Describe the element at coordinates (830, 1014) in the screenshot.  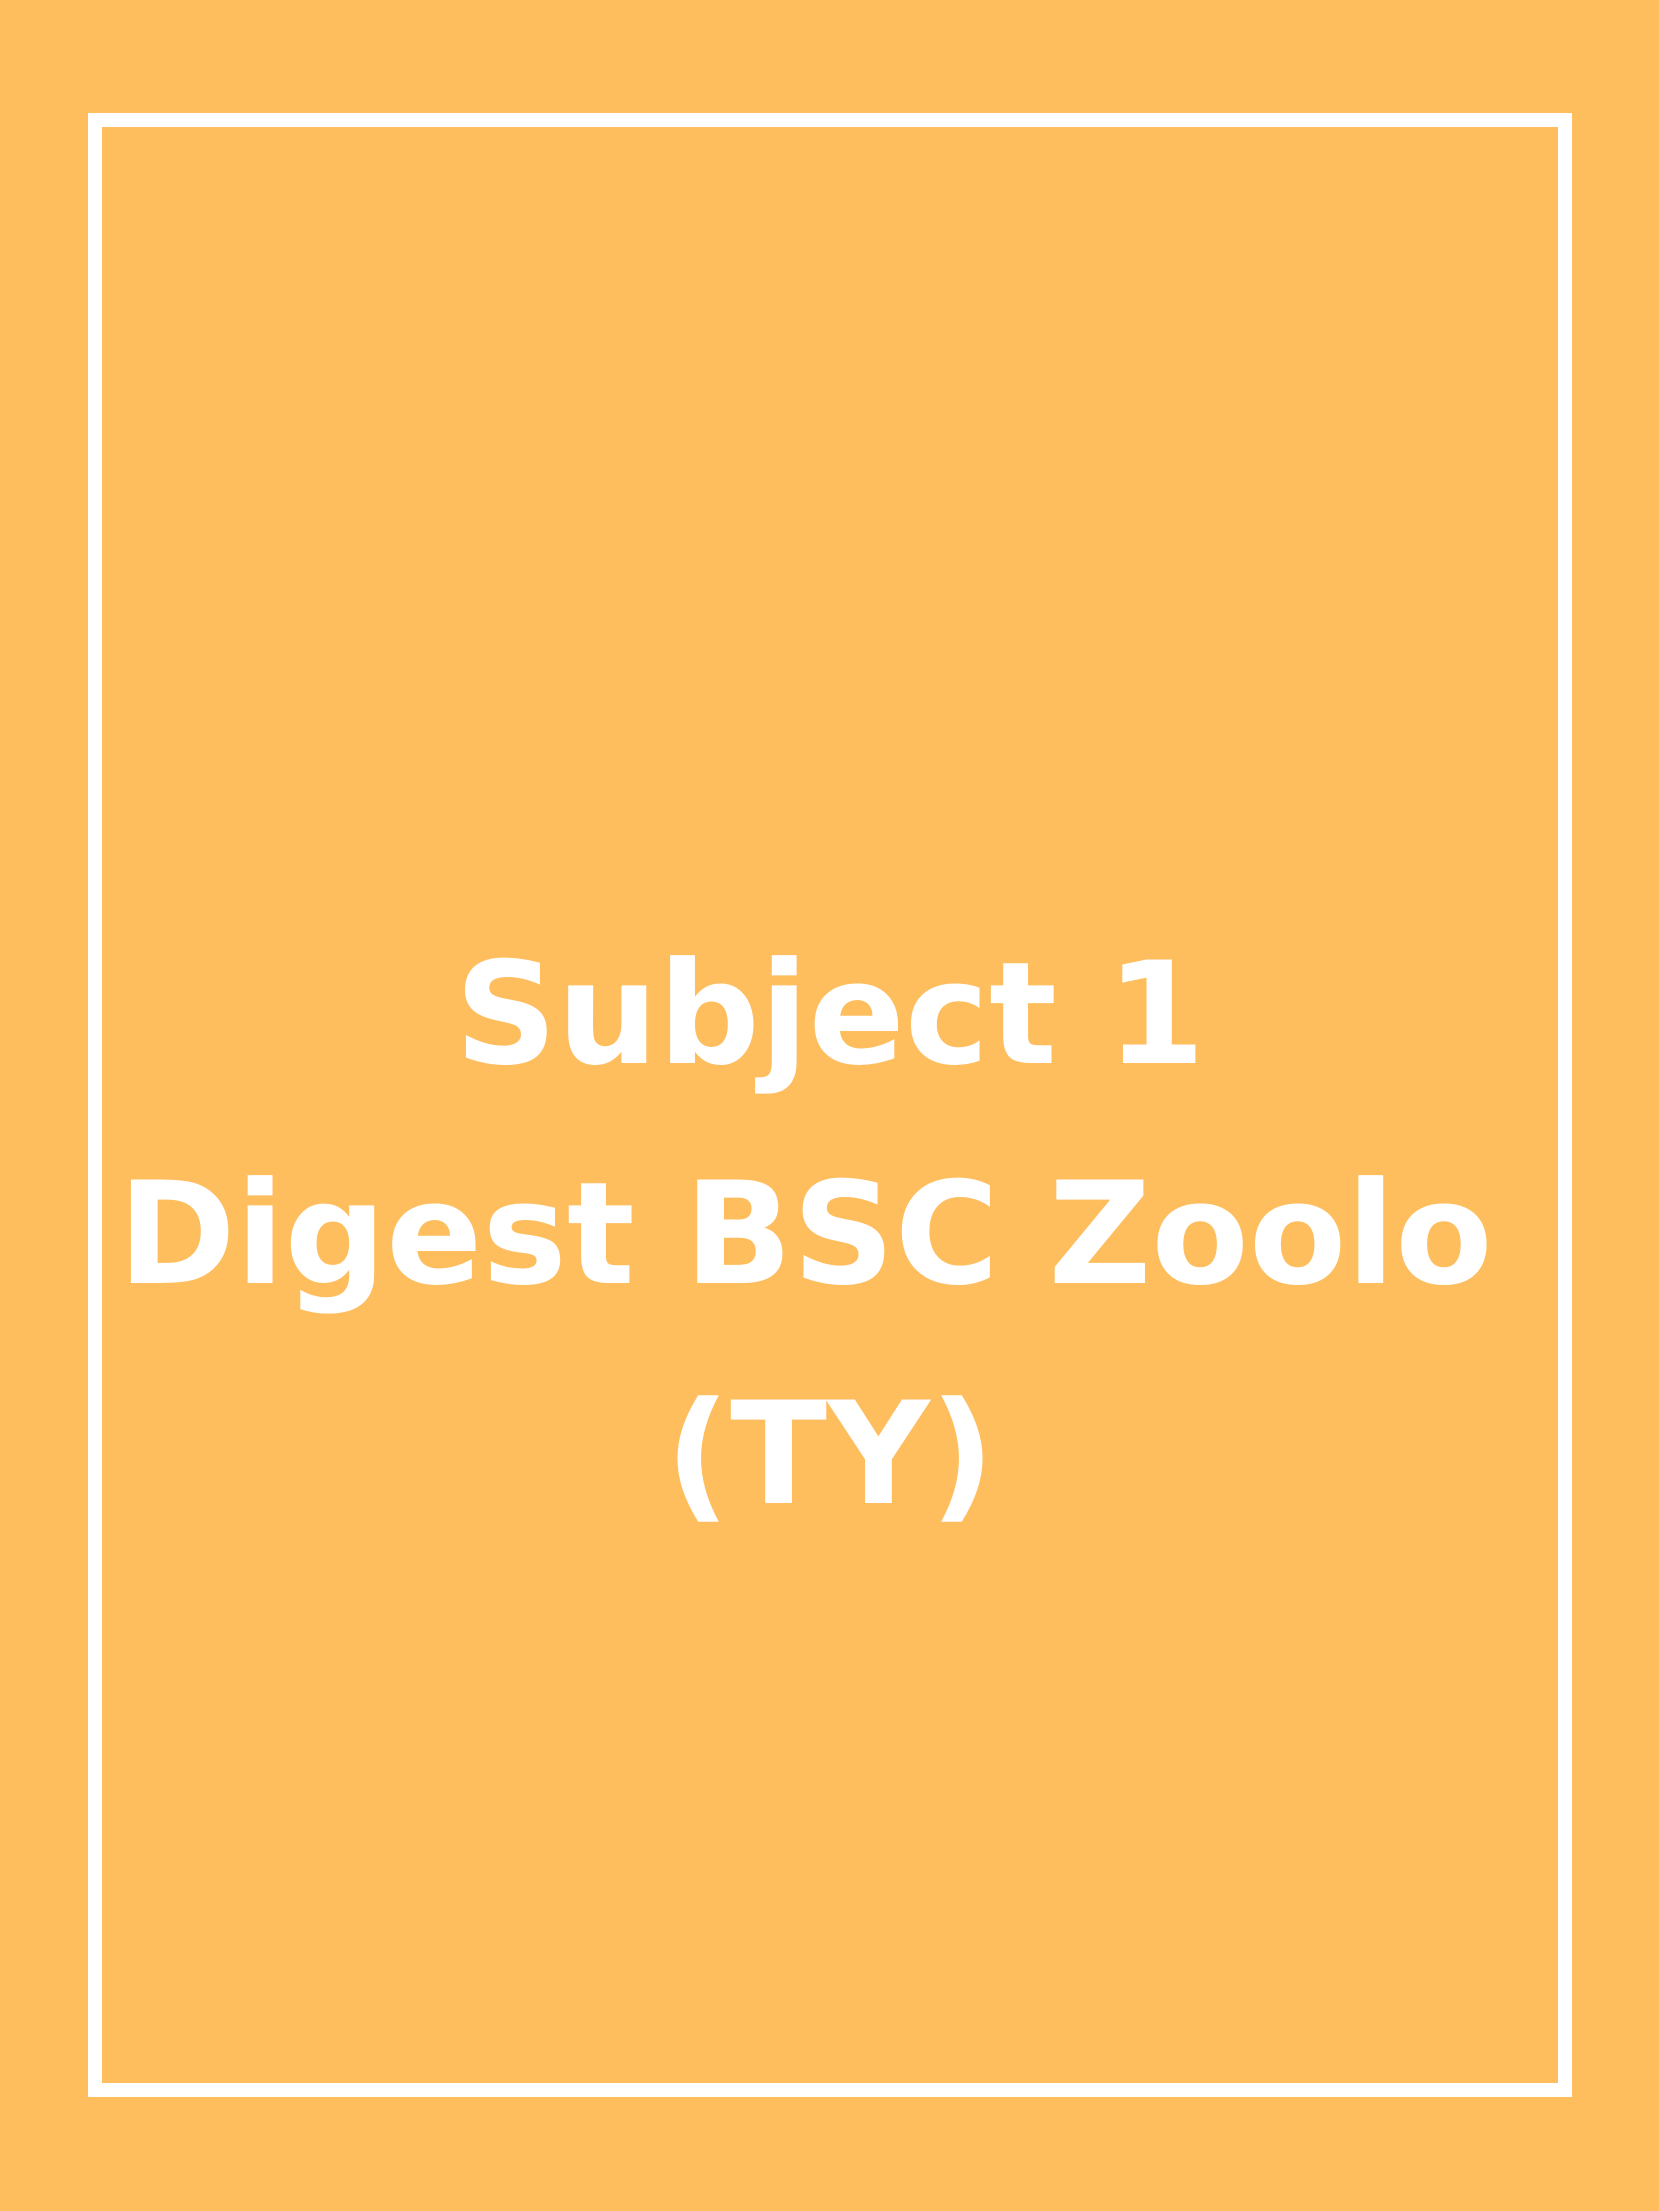
I see `title-line-1: Subject 1` at that location.